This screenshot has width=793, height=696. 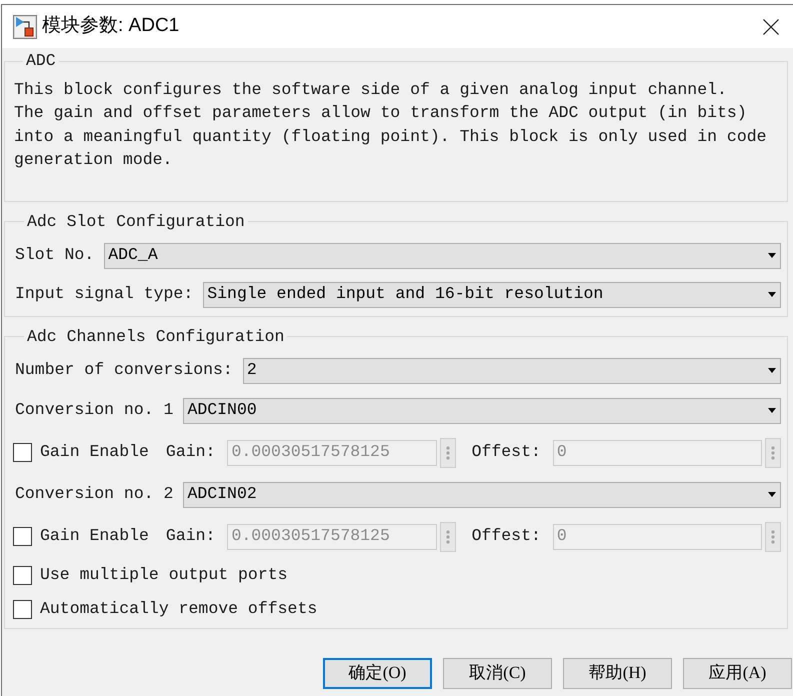 What do you see at coordinates (136, 222) in the screenshot?
I see `group-legend: Adc Slot Configuration` at bounding box center [136, 222].